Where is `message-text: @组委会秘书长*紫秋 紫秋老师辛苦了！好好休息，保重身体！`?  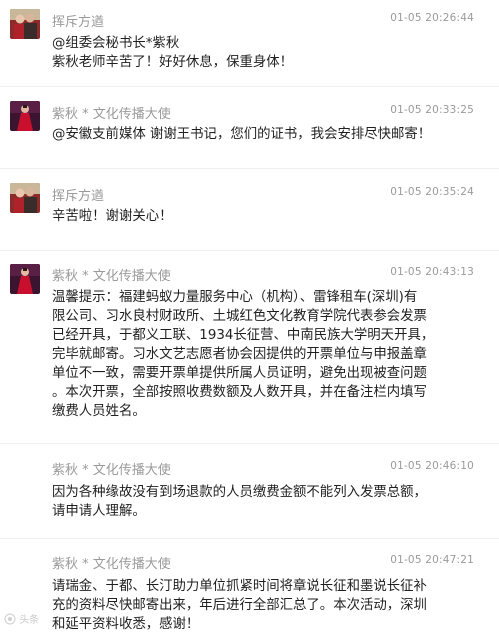
message-text: @组委会秘书长*紫秋 紫秋老师辛苦了！好好休息，保重身体！ is located at coordinates (267, 53).